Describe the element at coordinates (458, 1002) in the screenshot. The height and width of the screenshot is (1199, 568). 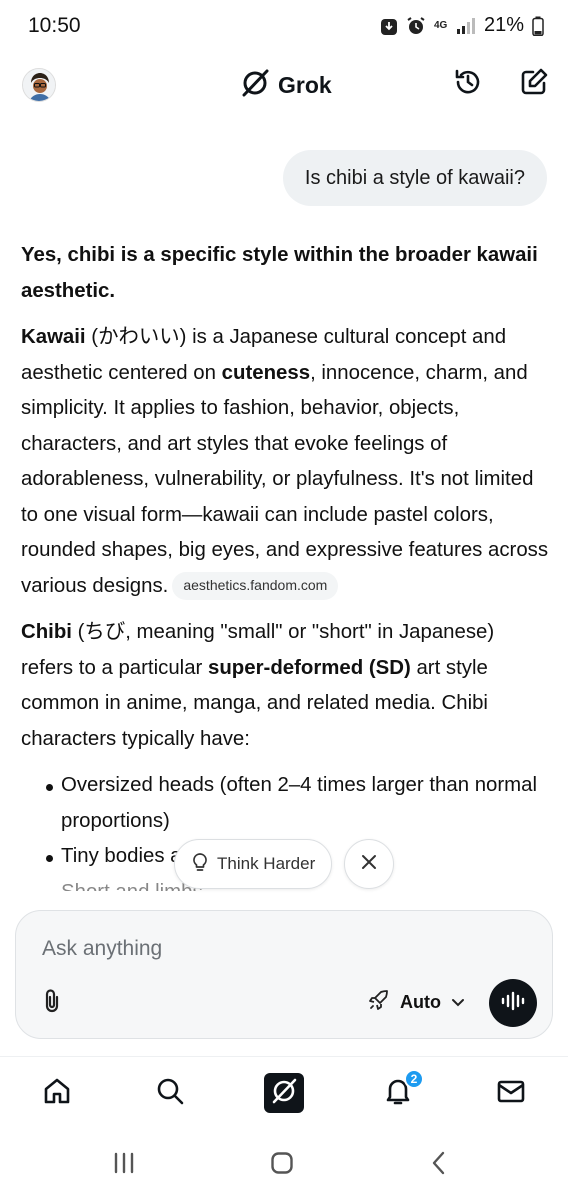
I see `chevron-down-icon` at that location.